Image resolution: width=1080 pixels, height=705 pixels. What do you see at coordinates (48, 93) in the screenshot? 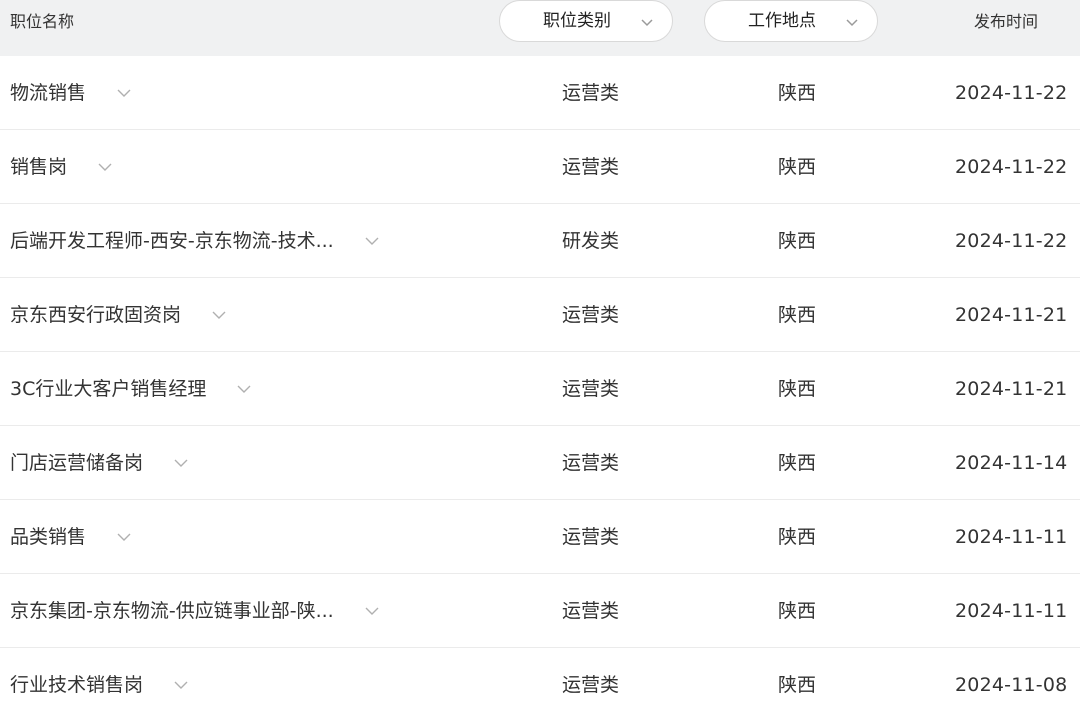
I see `job-title: 物流销售` at bounding box center [48, 93].